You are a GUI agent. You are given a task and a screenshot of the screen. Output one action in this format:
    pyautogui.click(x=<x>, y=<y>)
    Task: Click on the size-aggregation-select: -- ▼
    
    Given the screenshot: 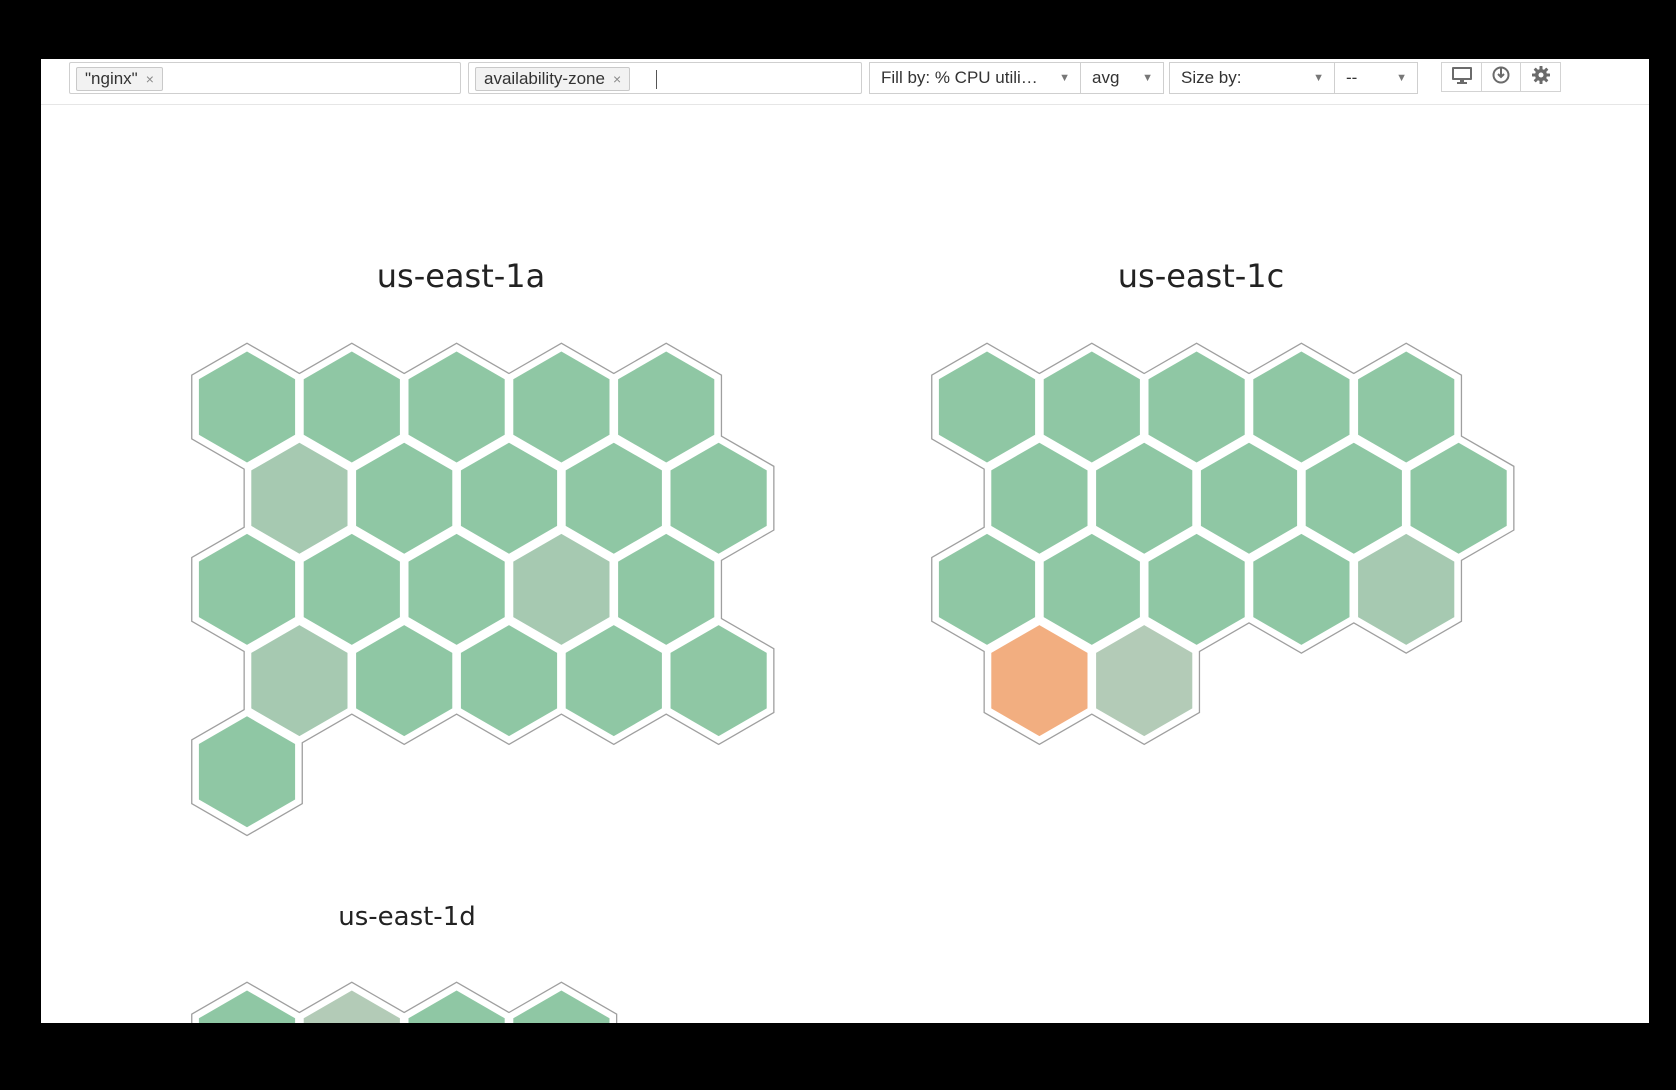 What is the action you would take?
    pyautogui.click(x=1376, y=78)
    